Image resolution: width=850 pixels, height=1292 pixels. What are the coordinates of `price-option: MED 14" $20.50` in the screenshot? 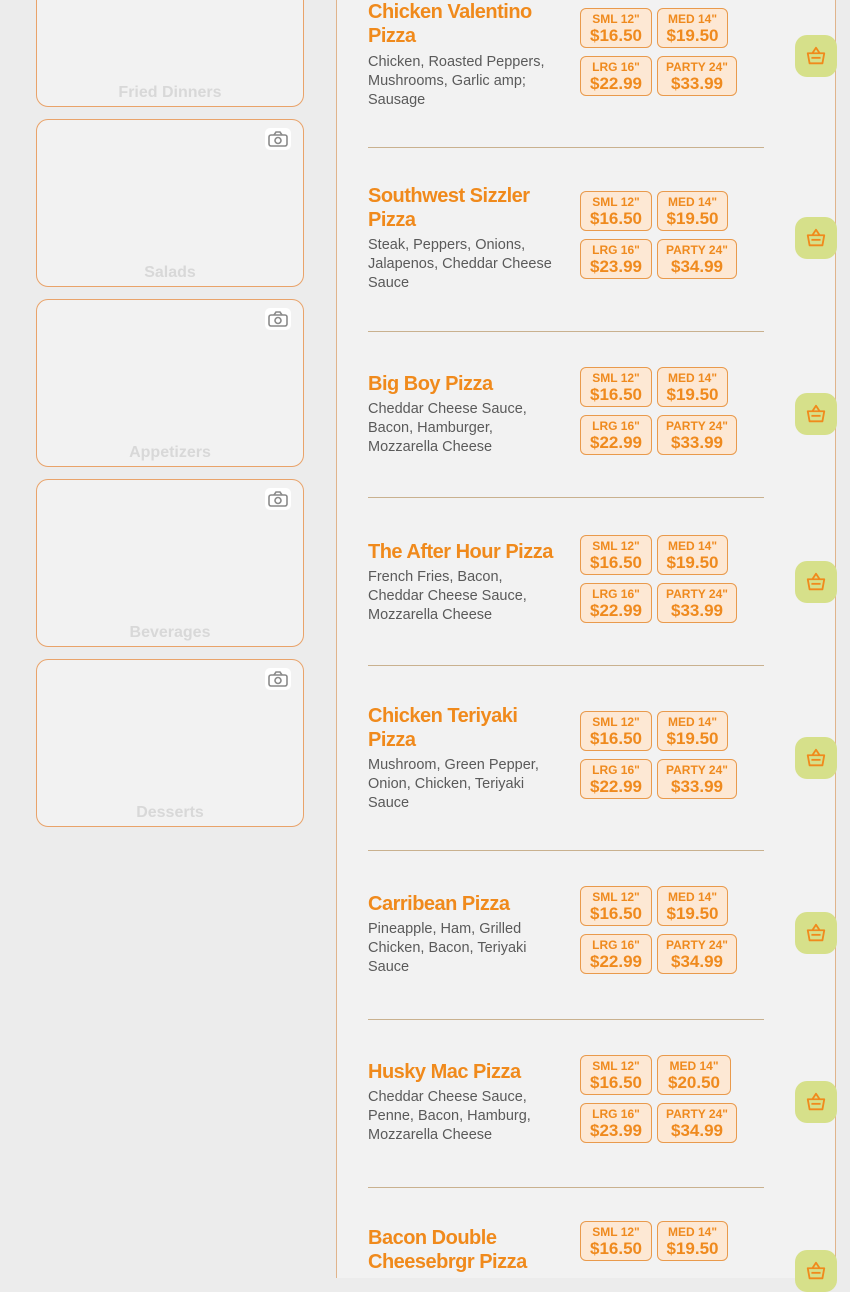 It's located at (694, 1075).